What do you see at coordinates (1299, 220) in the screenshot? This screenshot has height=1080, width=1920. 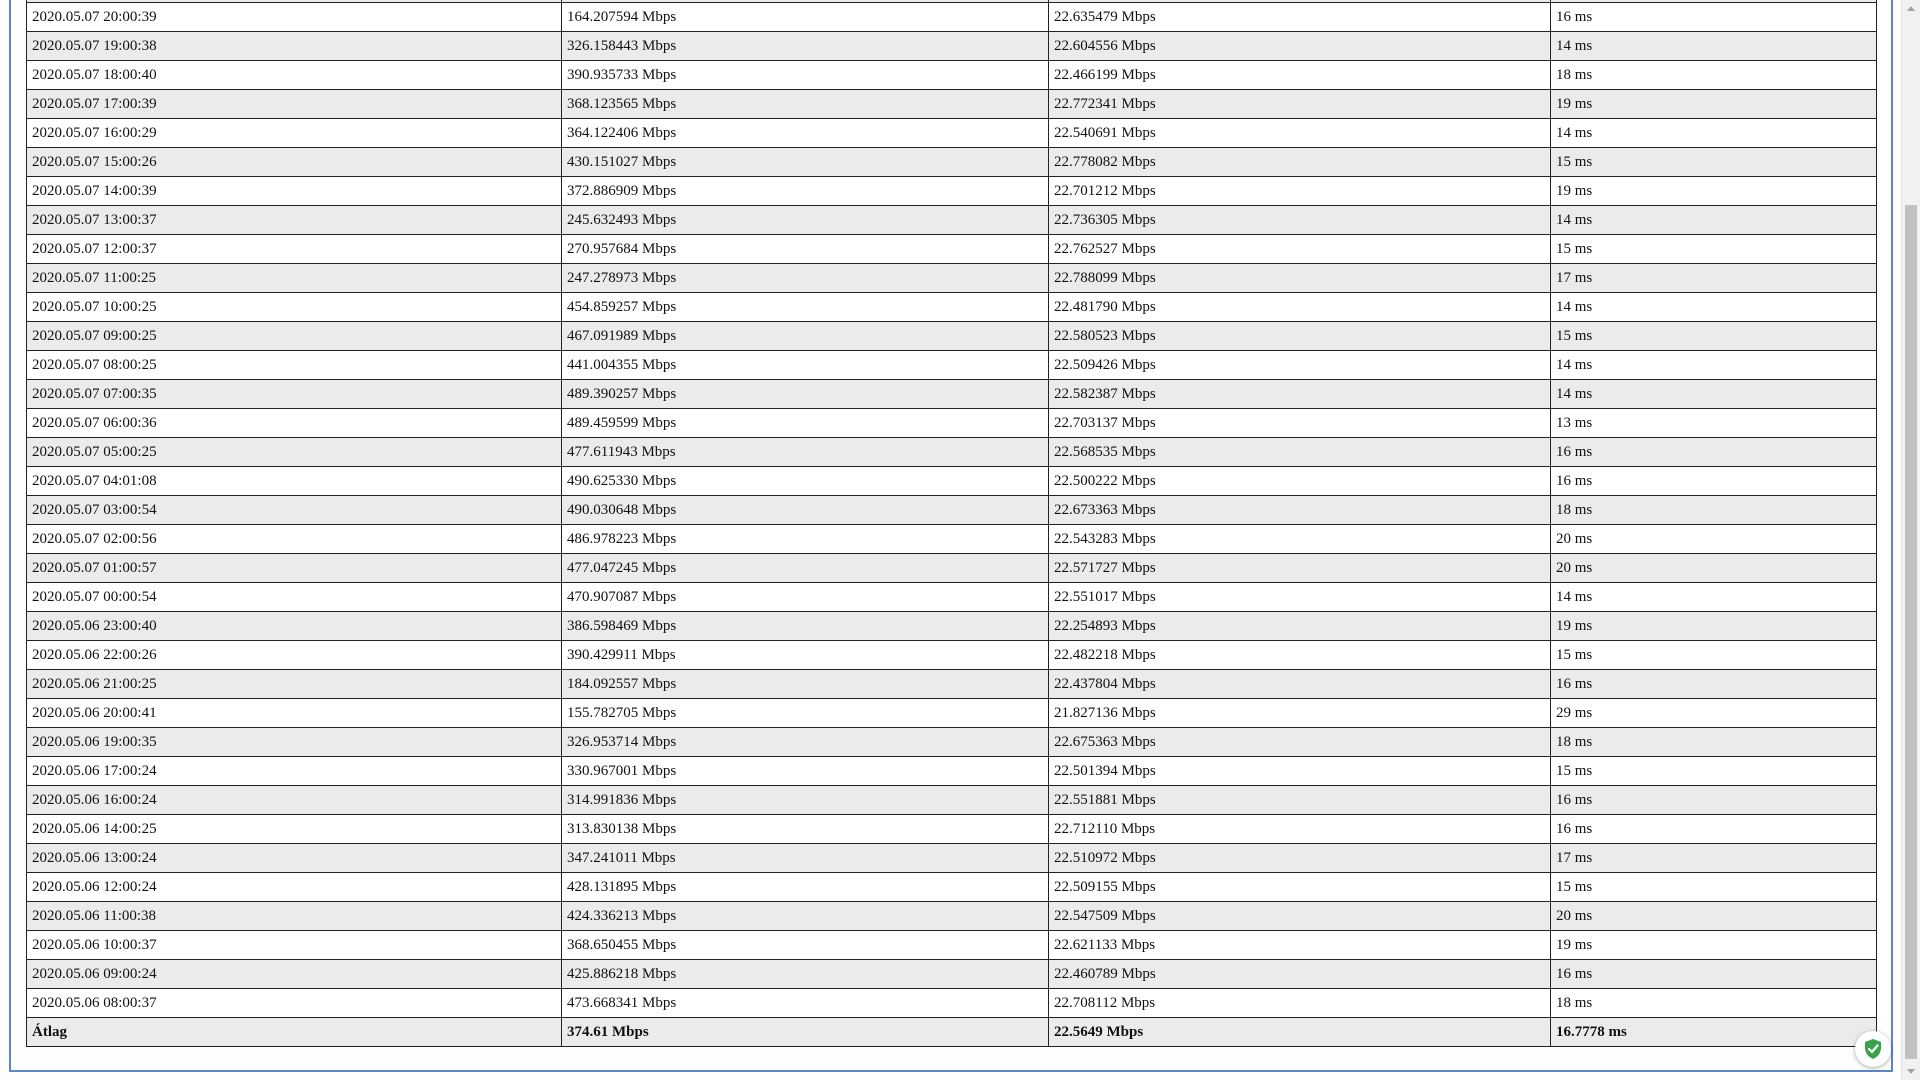 I see `upload-cell: 22.736305 Mbps` at bounding box center [1299, 220].